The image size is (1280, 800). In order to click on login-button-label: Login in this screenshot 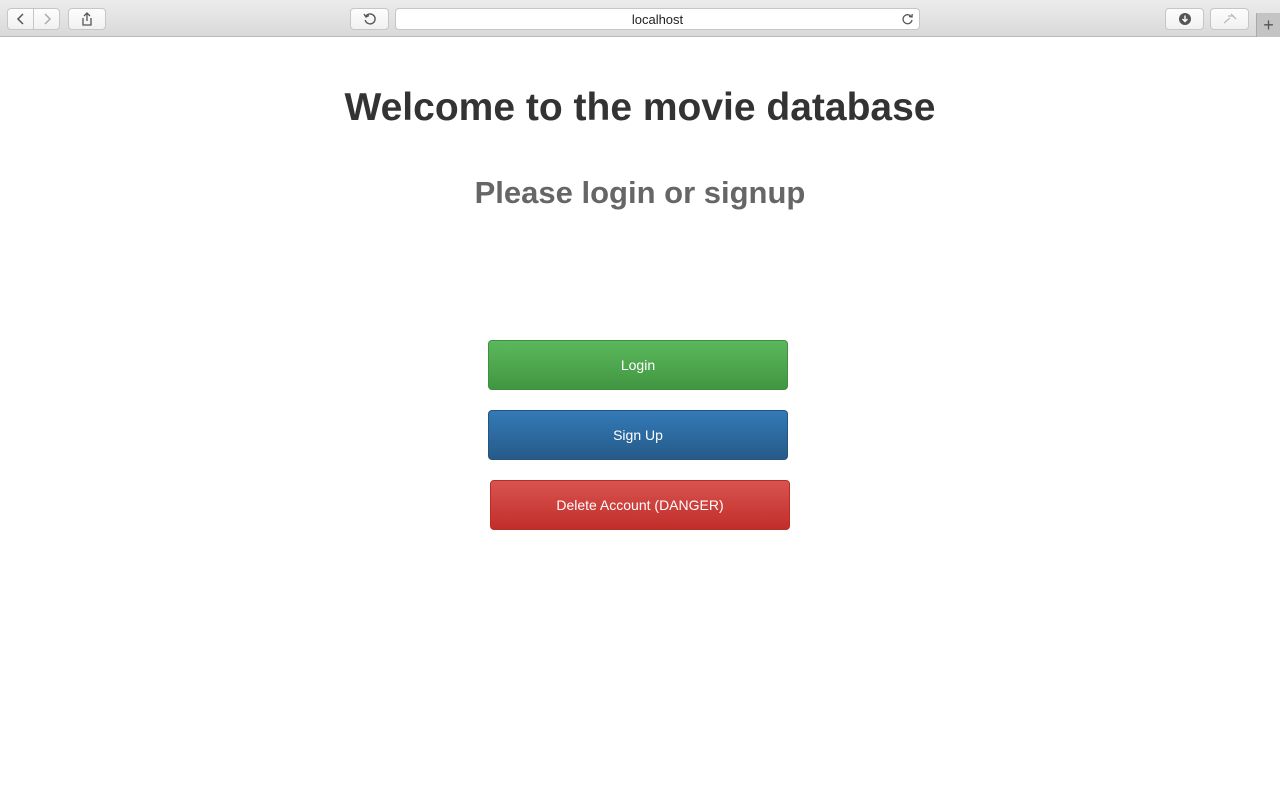, I will do `click(638, 365)`.